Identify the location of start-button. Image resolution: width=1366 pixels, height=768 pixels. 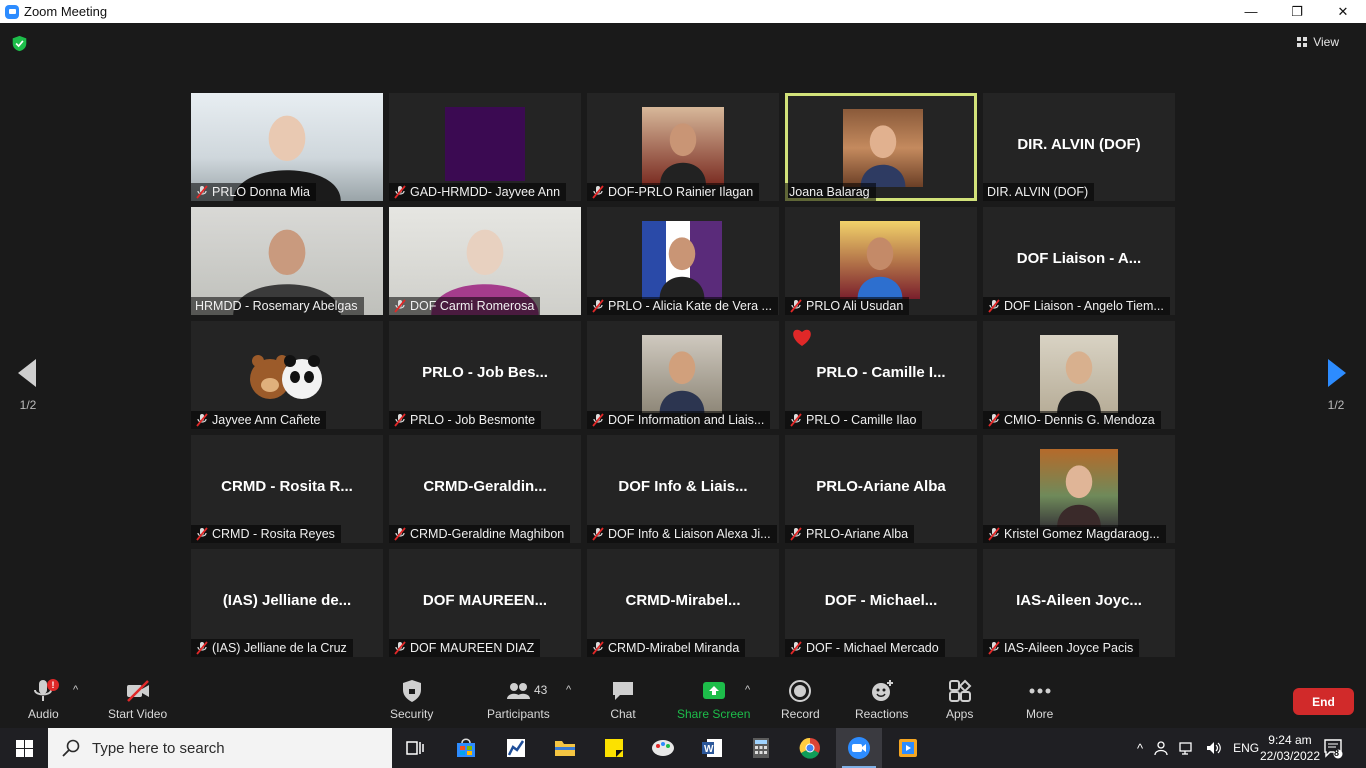
(24, 748).